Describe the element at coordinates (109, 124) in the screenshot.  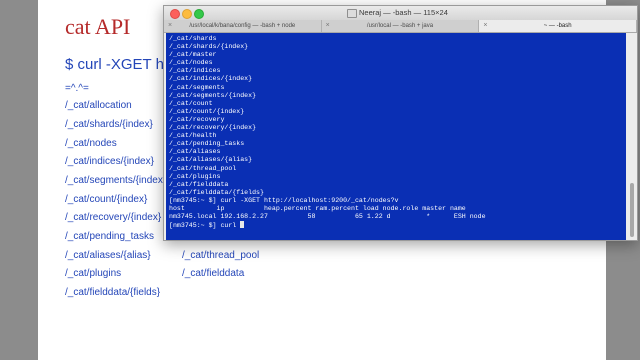
I see `slide-endpoint: /_cat/shards/{index}` at that location.